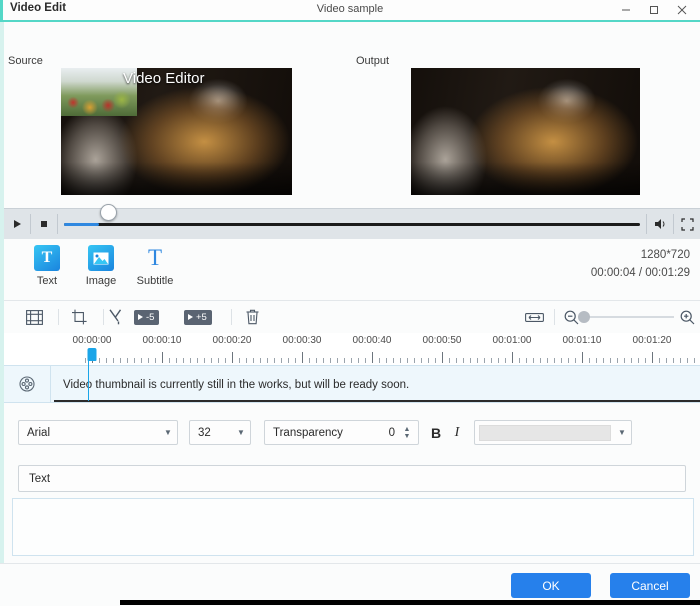 This screenshot has width=700, height=606. Describe the element at coordinates (150, 317) in the screenshot. I see `back-5-label: -5` at that location.